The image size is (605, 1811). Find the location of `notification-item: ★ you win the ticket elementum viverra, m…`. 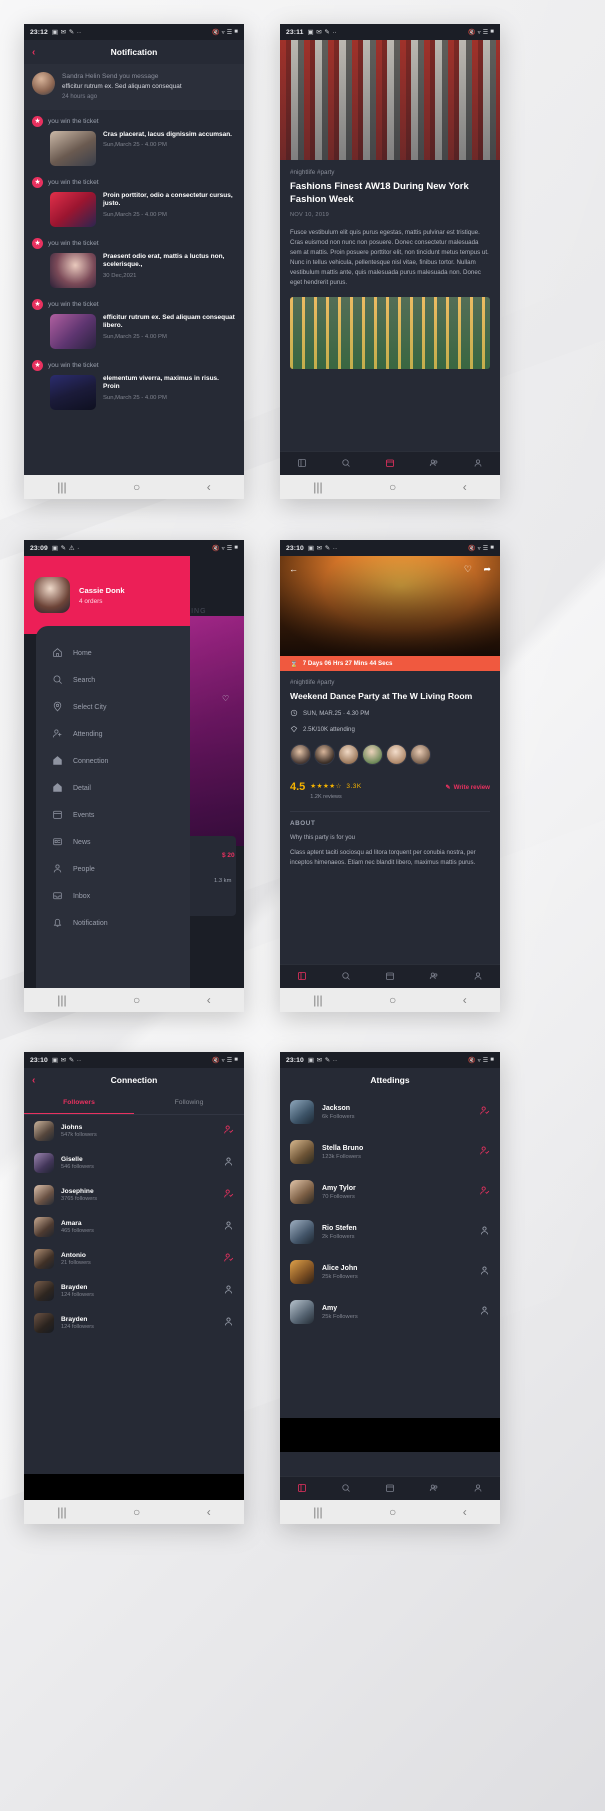

notification-item: ★ you win the ticket elementum viverra, m… is located at coordinates (134, 384).